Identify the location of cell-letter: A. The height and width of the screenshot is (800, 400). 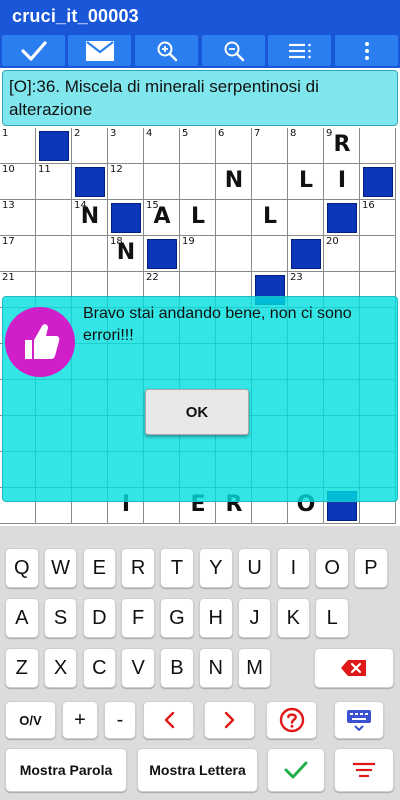
(162, 216).